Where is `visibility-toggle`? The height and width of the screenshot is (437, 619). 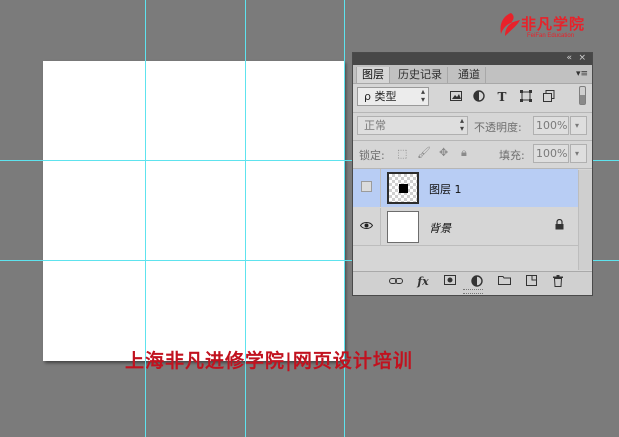 visibility-toggle is located at coordinates (366, 186).